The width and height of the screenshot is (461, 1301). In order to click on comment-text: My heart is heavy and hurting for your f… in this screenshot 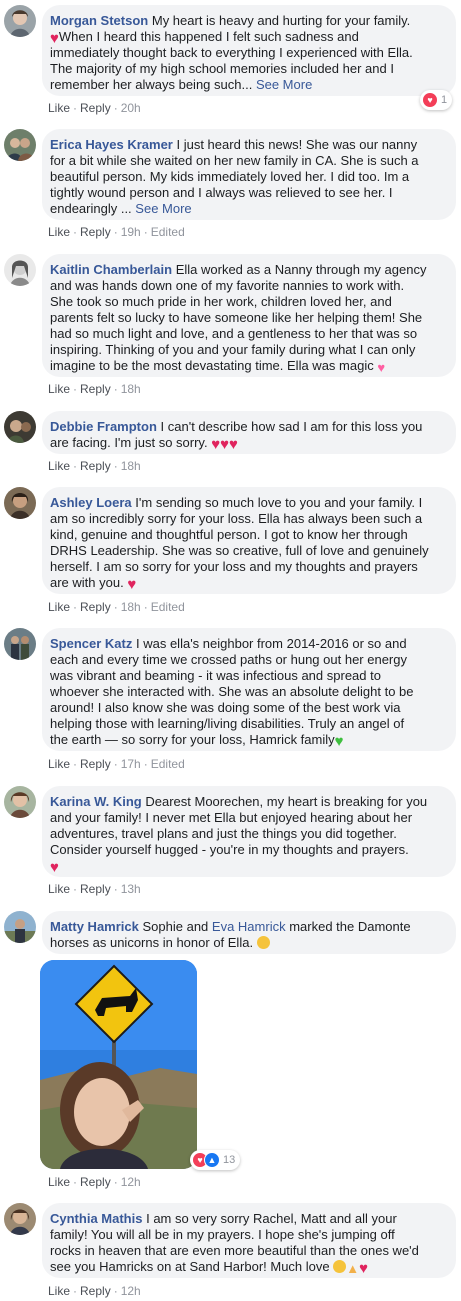, I will do `click(281, 20)`.